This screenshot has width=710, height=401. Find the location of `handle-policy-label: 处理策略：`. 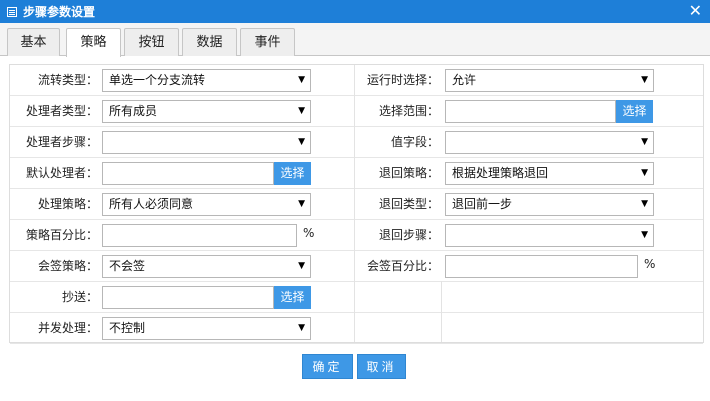

handle-policy-label: 处理策略： is located at coordinates (67, 204).